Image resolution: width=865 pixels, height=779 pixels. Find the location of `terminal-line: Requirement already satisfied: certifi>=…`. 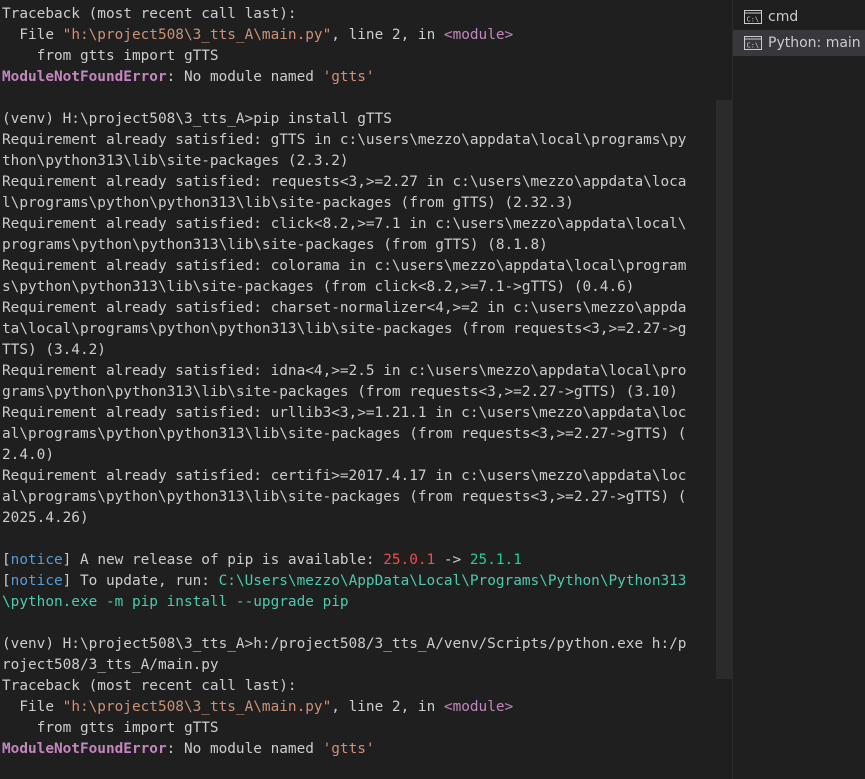

terminal-line: Requirement already satisfied: certifi>=… is located at coordinates (344, 476).